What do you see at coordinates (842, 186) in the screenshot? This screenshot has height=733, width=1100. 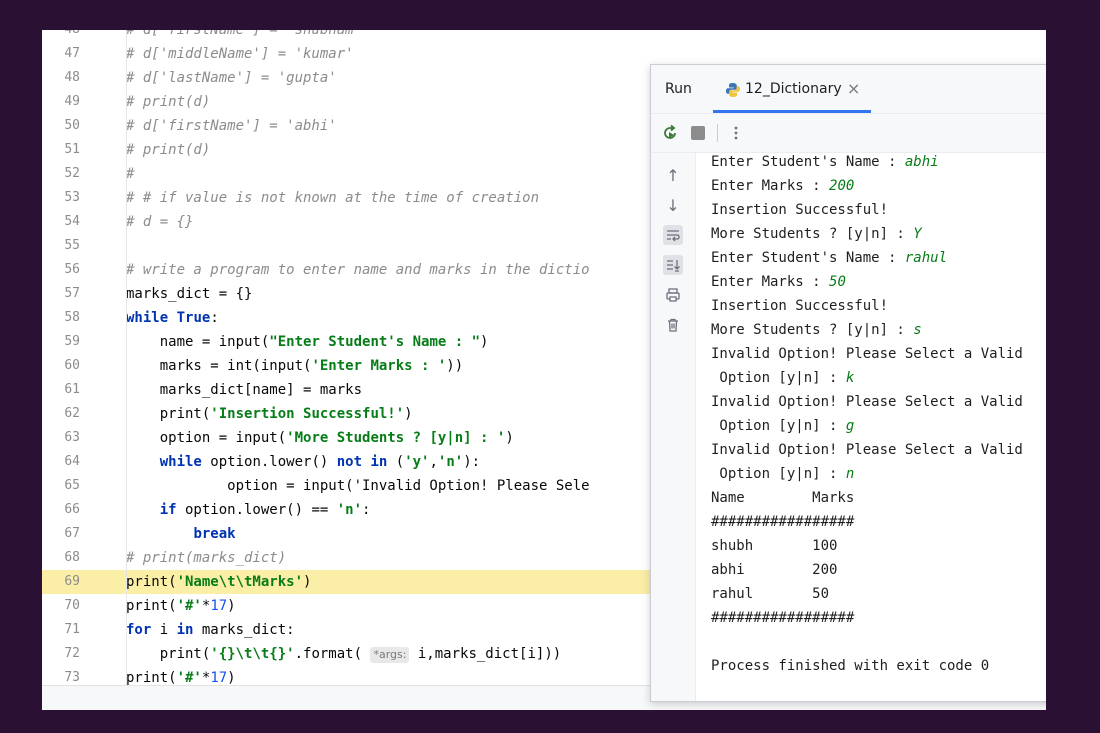 I see `console-user-input: 200` at bounding box center [842, 186].